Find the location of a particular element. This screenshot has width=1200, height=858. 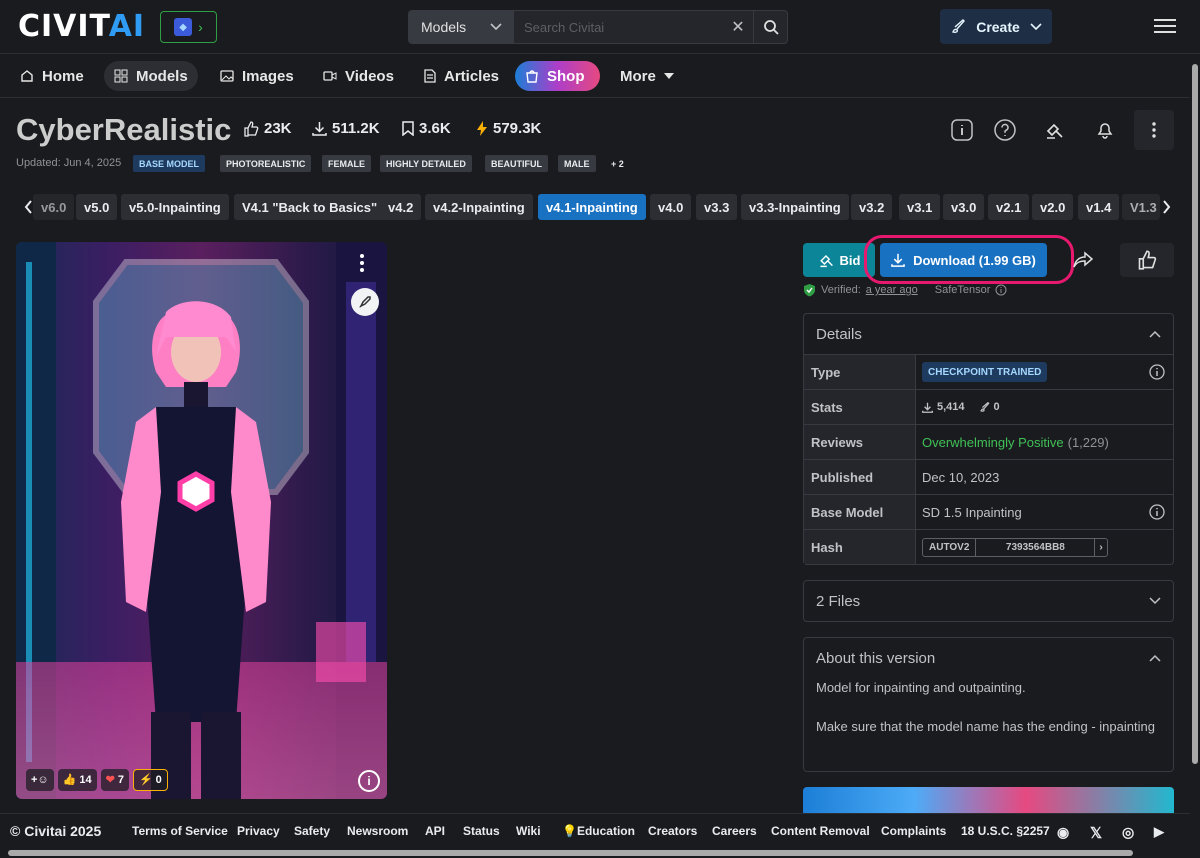

footer-link: Privacy is located at coordinates (258, 831).